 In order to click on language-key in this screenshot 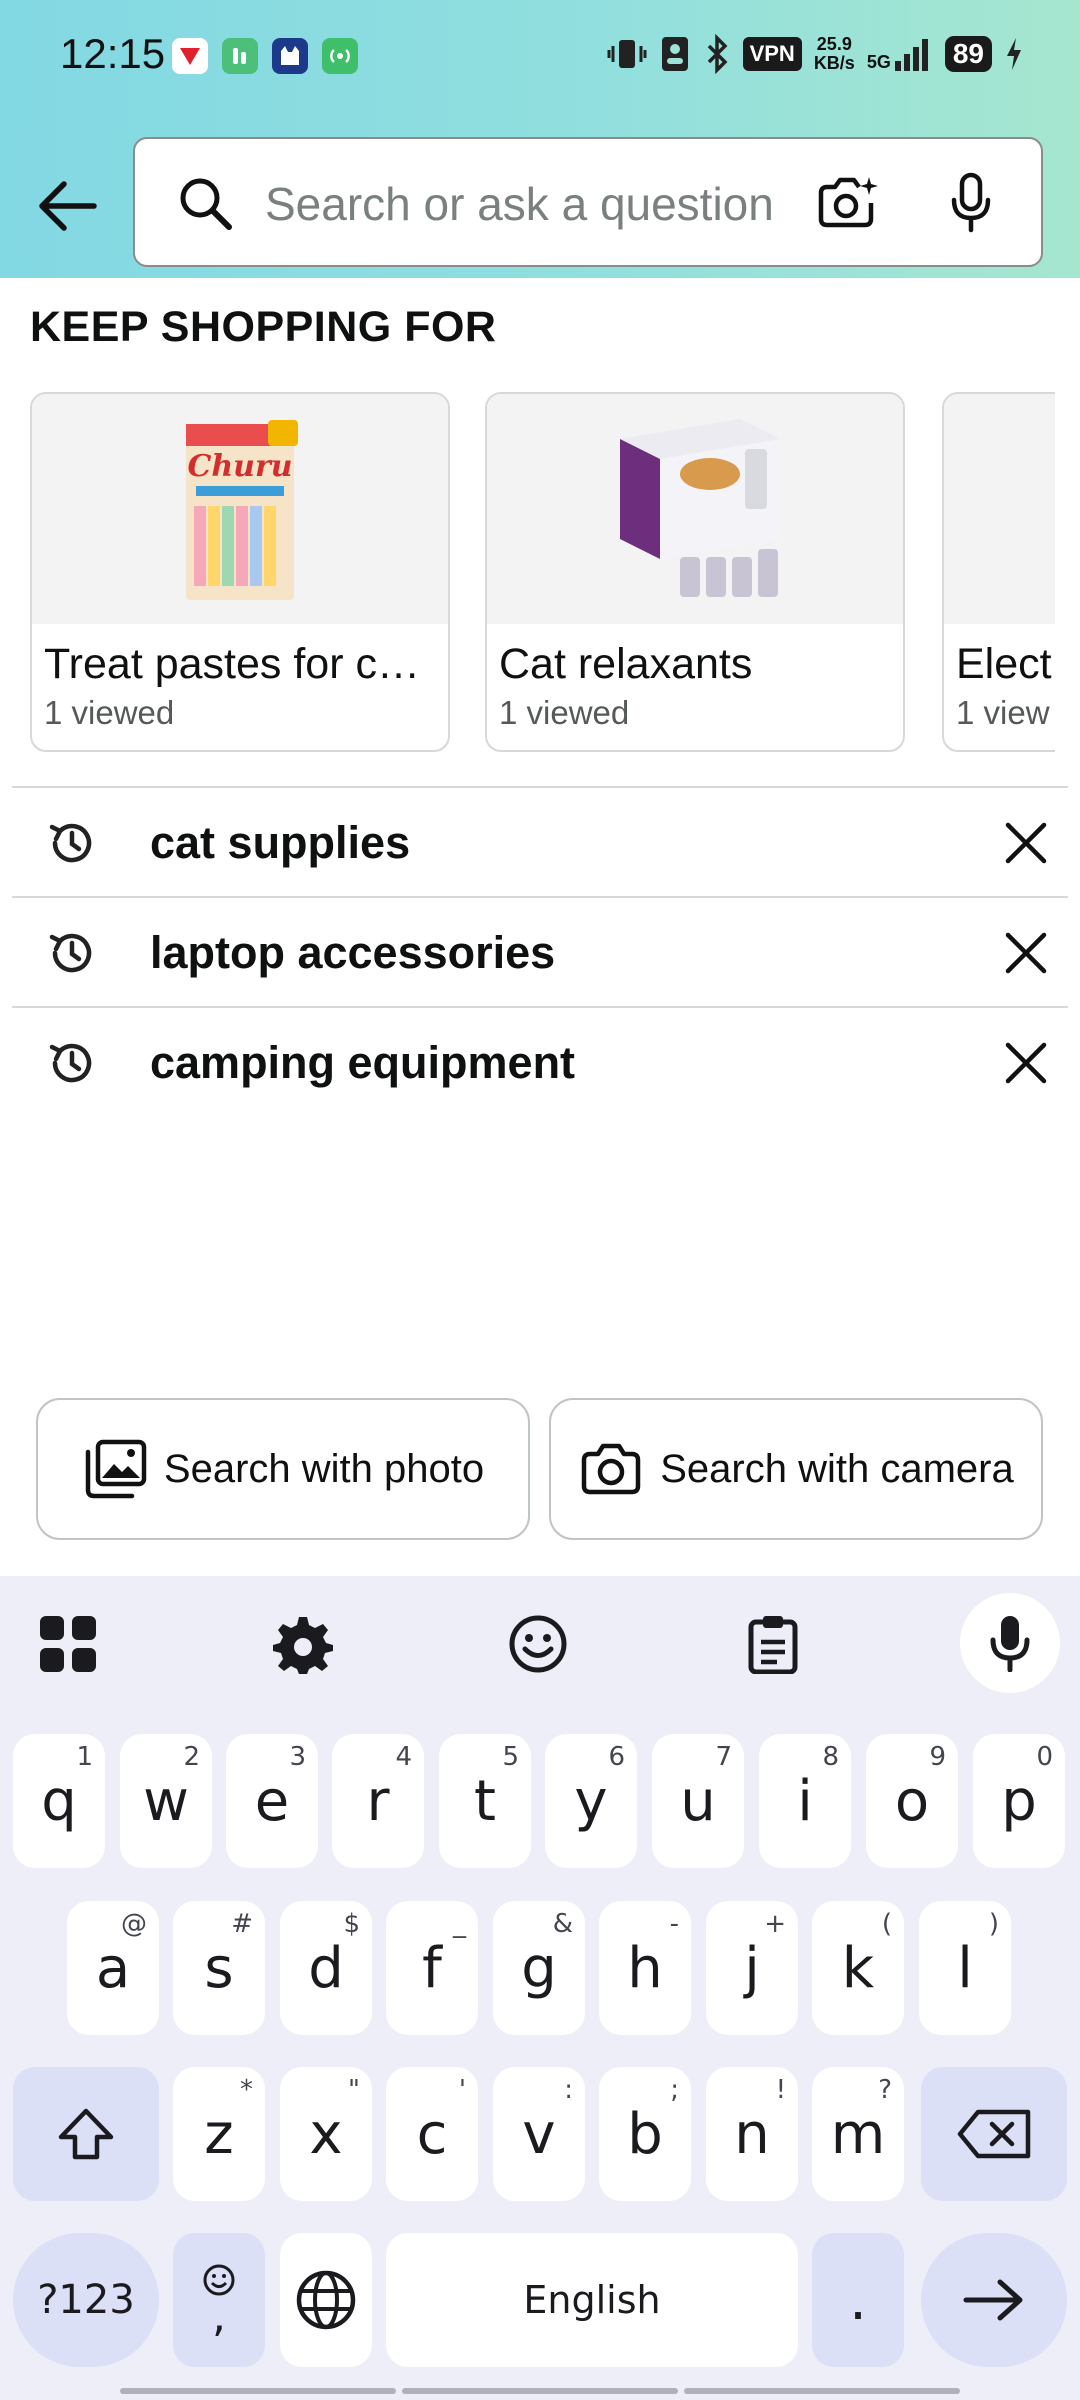, I will do `click(326, 2300)`.